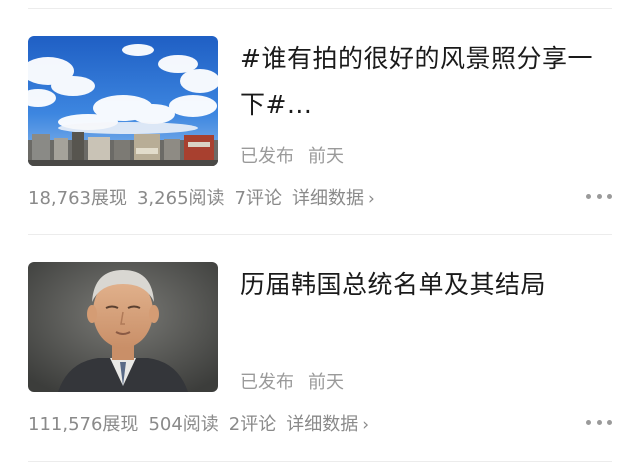  I want to click on sky-cityscape-photo-icon, so click(123, 101).